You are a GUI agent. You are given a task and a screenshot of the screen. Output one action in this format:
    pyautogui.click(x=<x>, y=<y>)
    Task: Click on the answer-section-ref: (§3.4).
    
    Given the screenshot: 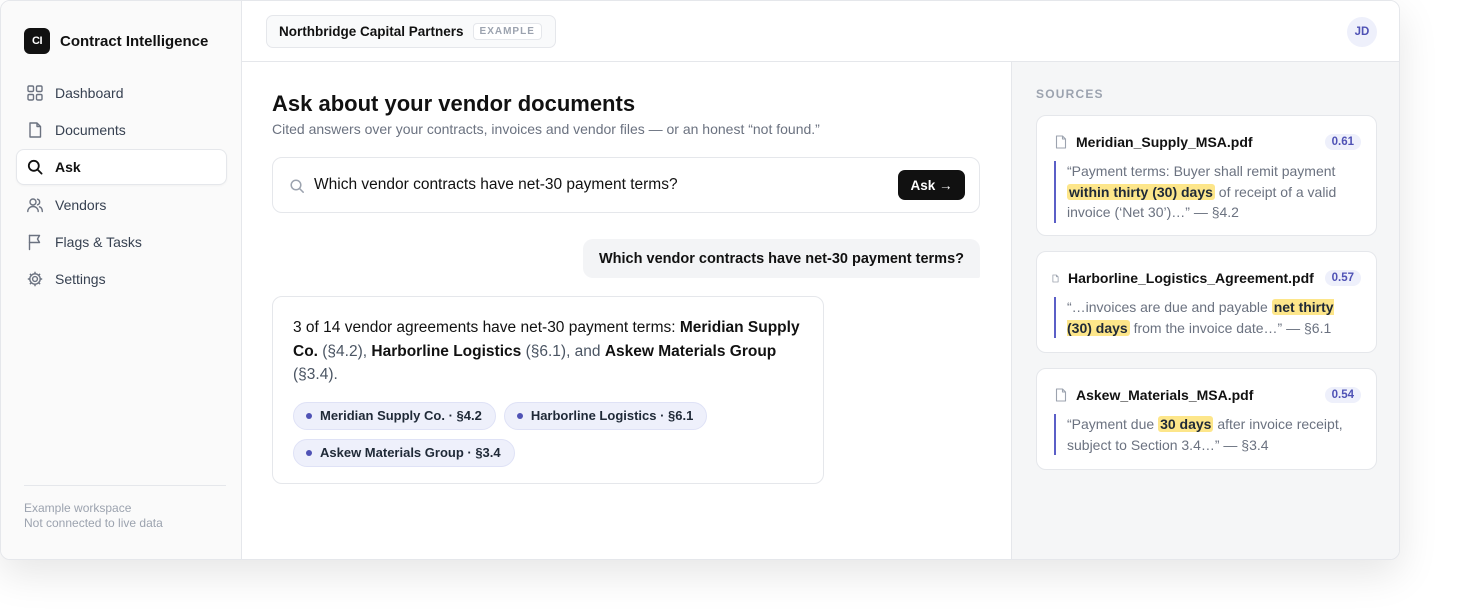 What is the action you would take?
    pyautogui.click(x=315, y=374)
    